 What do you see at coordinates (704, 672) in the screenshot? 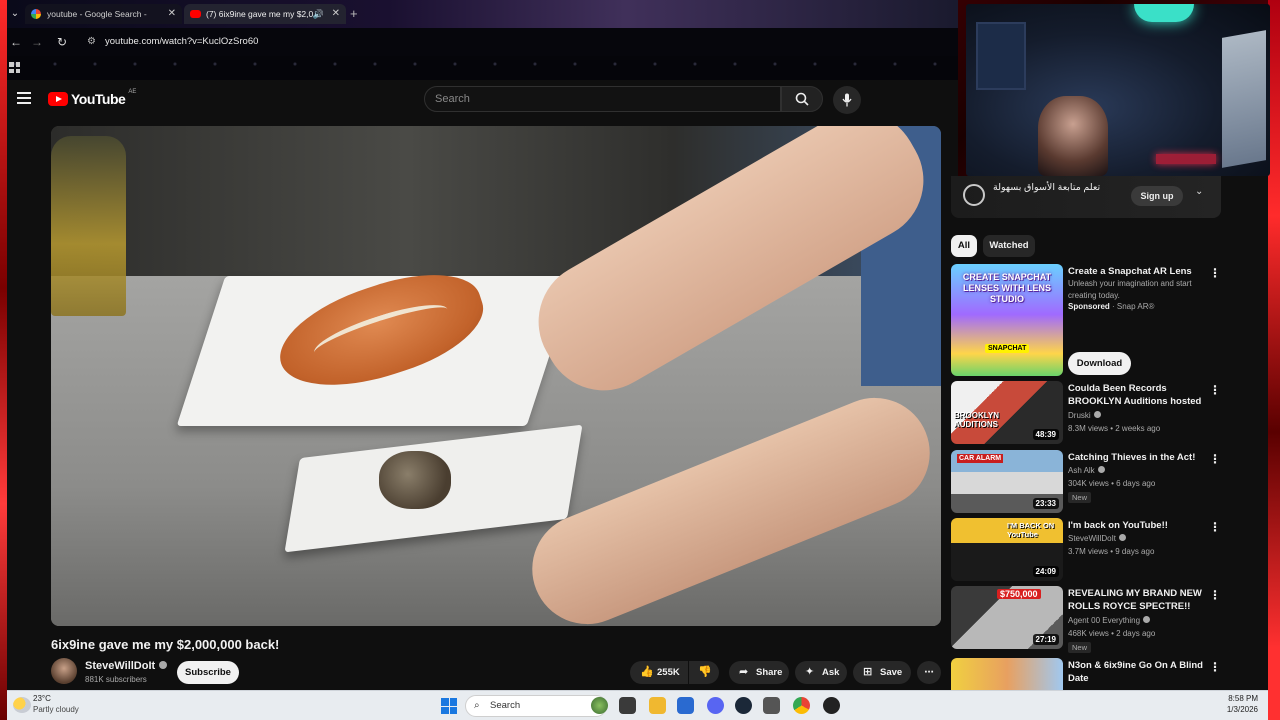
I see `dislike-button: 👎` at bounding box center [704, 672].